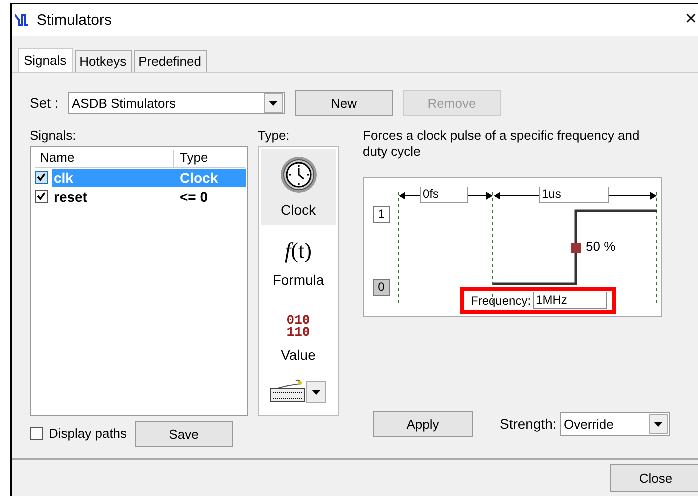 This screenshot has width=698, height=497. Describe the element at coordinates (298, 327) in the screenshot. I see `binary-icon: 010 110` at that location.